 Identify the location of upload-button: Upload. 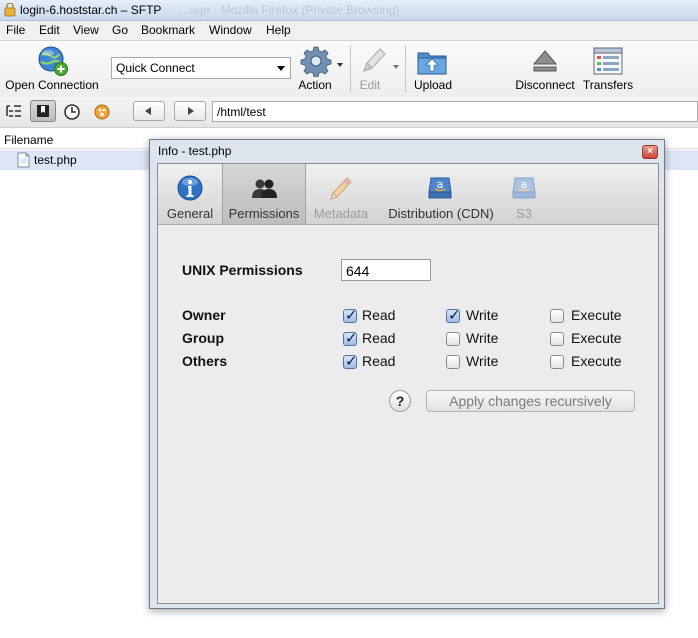
(433, 69).